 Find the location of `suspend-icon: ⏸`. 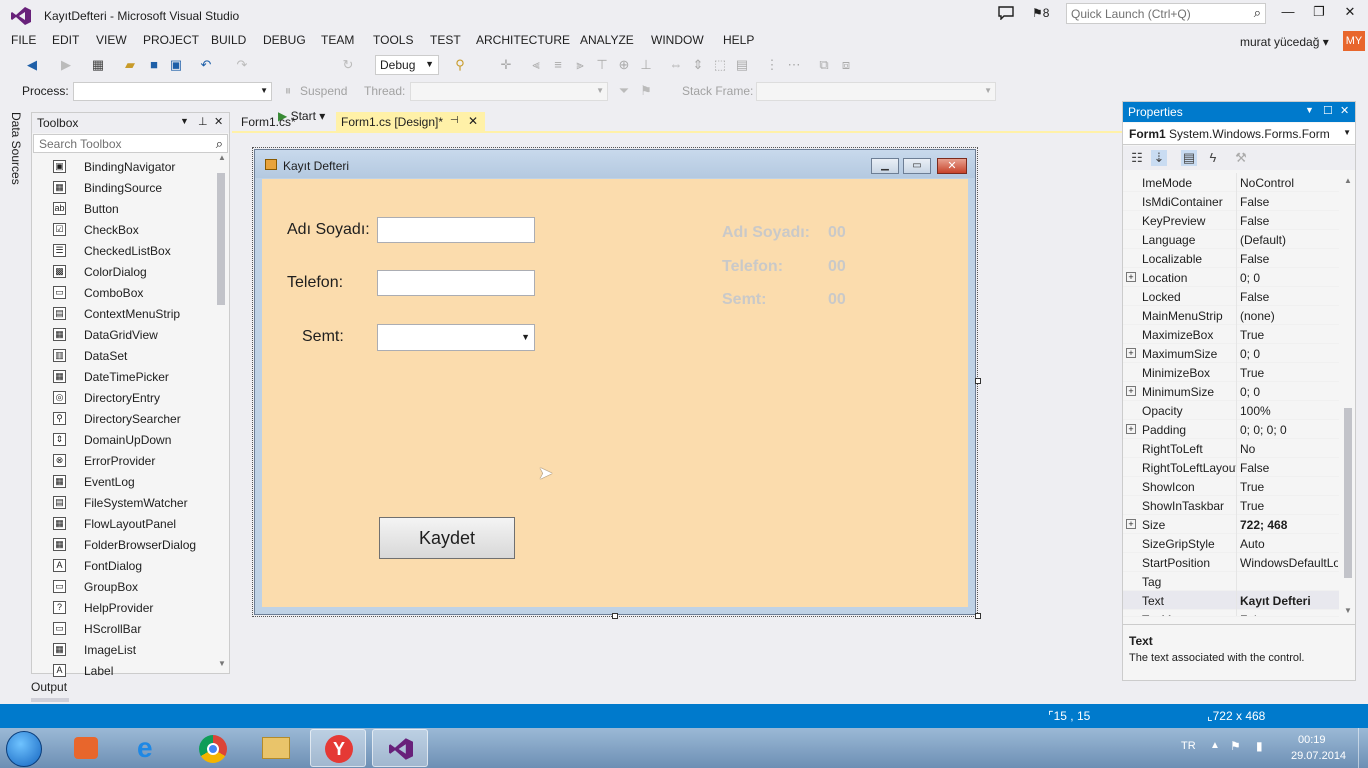

suspend-icon: ⏸ is located at coordinates (288, 91).